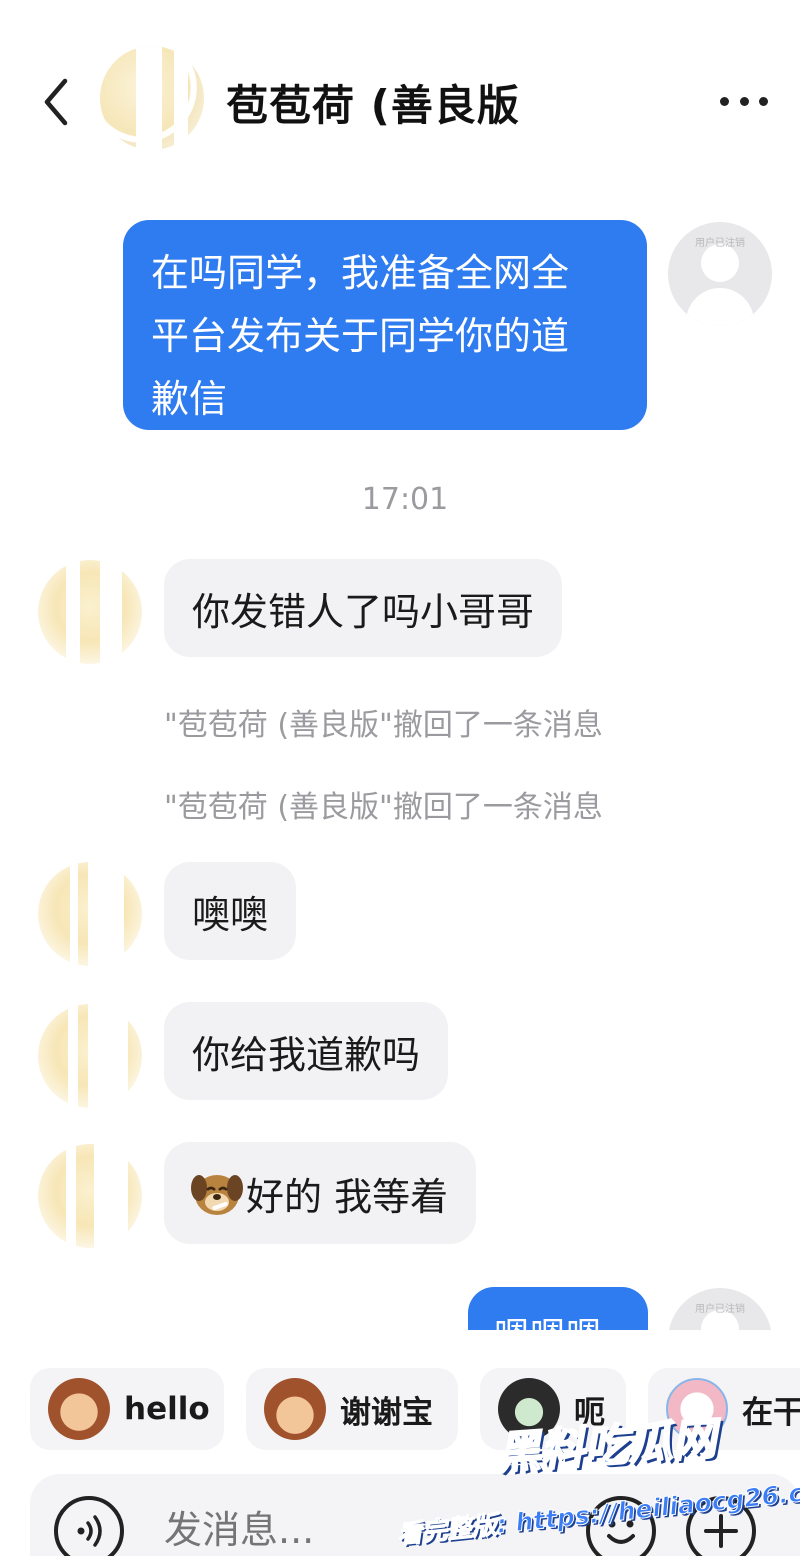 The height and width of the screenshot is (1556, 800). I want to click on incoming-message-bubble: 噢噢, so click(230, 911).